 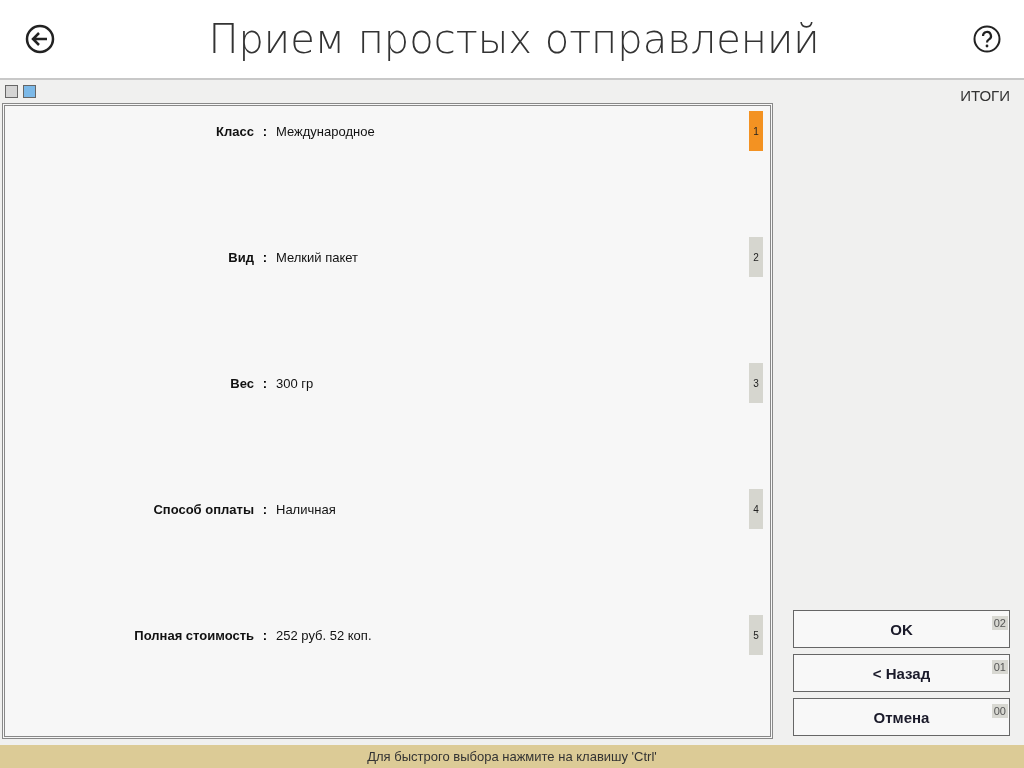 What do you see at coordinates (40, 39) in the screenshot?
I see `back-icon` at bounding box center [40, 39].